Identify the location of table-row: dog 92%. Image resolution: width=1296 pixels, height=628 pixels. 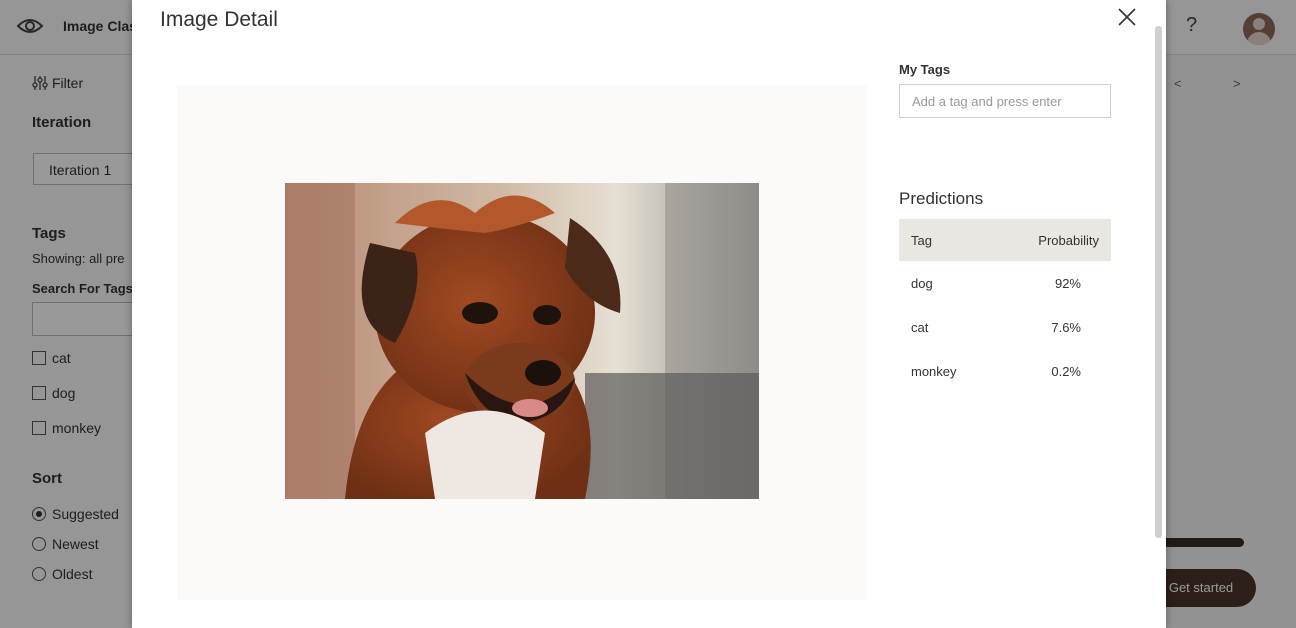
(1005, 283).